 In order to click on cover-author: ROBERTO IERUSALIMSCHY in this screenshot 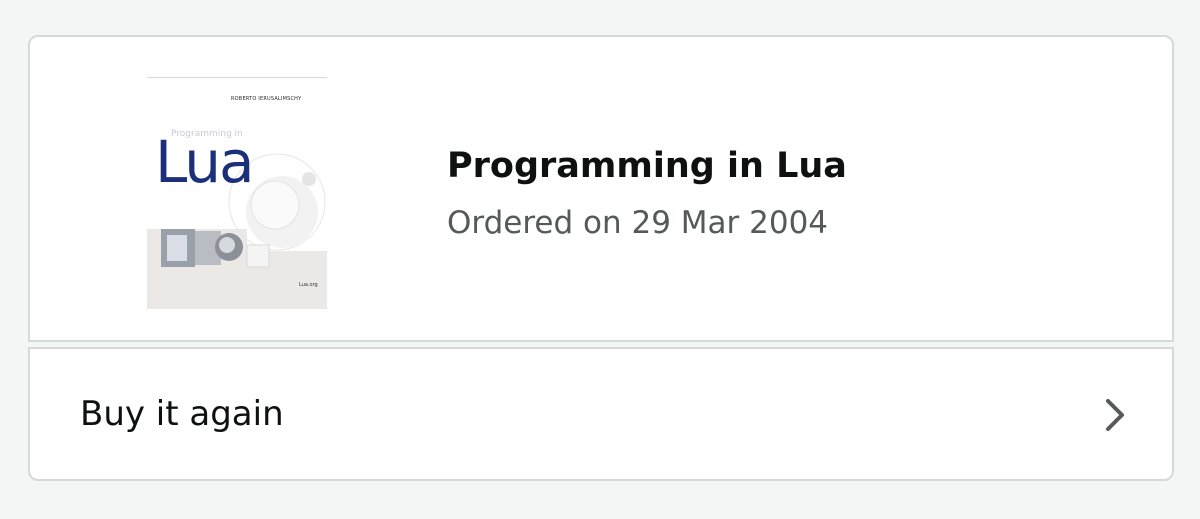, I will do `click(266, 99)`.